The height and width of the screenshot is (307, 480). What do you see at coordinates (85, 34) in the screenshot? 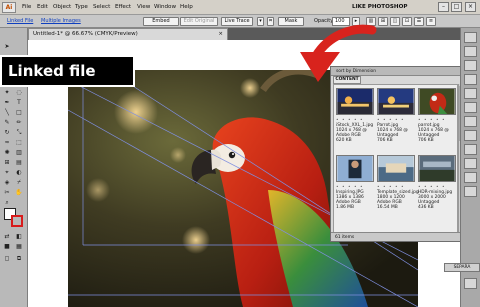
I see `document-title: Untitled-1* @ 66.67% (CMYK/Preview)` at bounding box center [85, 34].